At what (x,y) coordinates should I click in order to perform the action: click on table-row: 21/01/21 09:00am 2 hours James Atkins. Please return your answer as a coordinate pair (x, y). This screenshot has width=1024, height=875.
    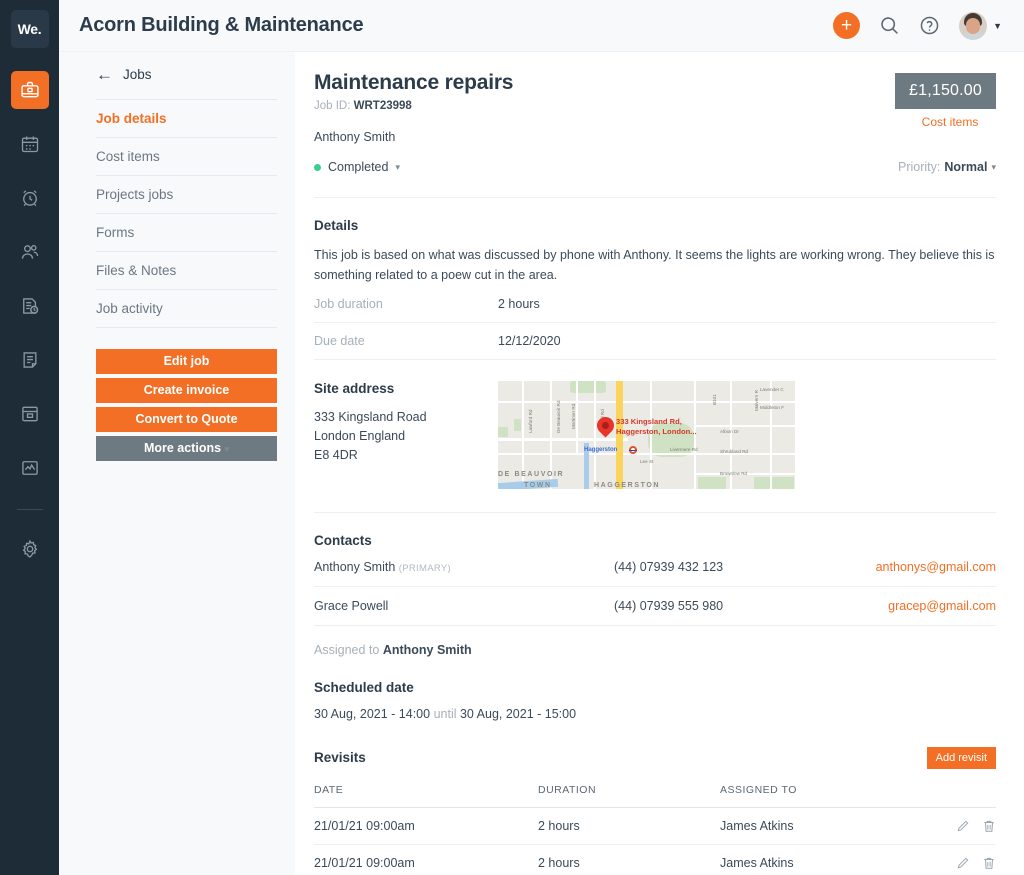
    Looking at the image, I should click on (655, 860).